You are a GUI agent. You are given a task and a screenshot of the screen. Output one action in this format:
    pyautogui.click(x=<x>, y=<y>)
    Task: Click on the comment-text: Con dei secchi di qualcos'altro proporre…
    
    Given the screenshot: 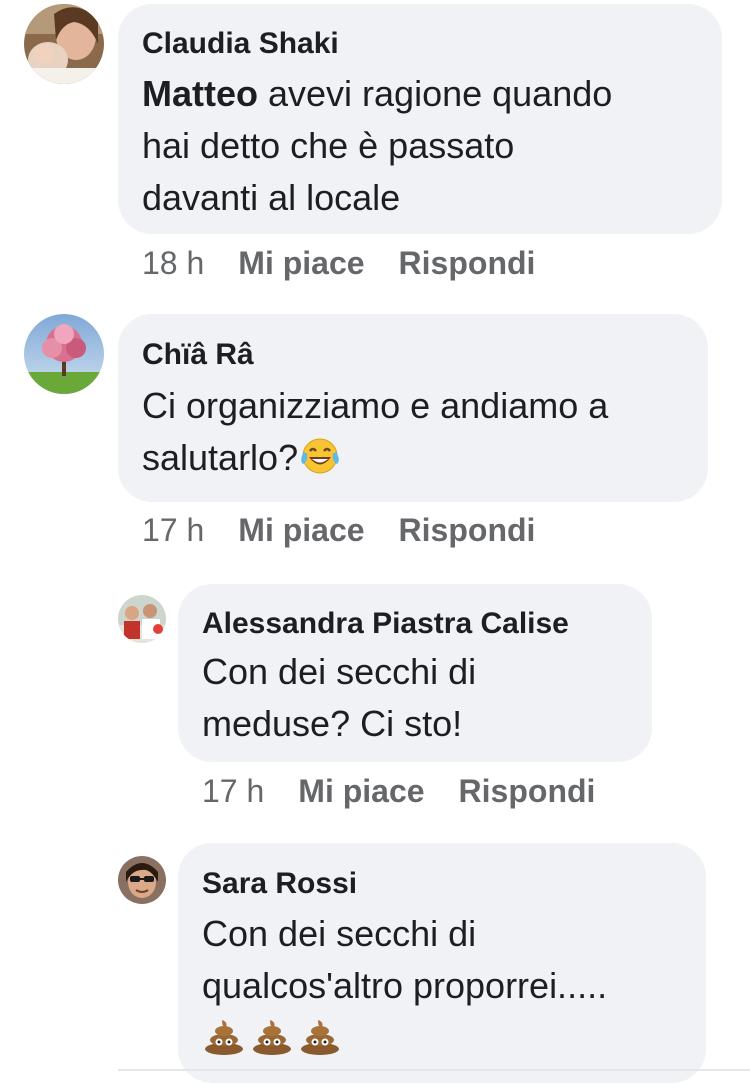 What is the action you would take?
    pyautogui.click(x=404, y=989)
    